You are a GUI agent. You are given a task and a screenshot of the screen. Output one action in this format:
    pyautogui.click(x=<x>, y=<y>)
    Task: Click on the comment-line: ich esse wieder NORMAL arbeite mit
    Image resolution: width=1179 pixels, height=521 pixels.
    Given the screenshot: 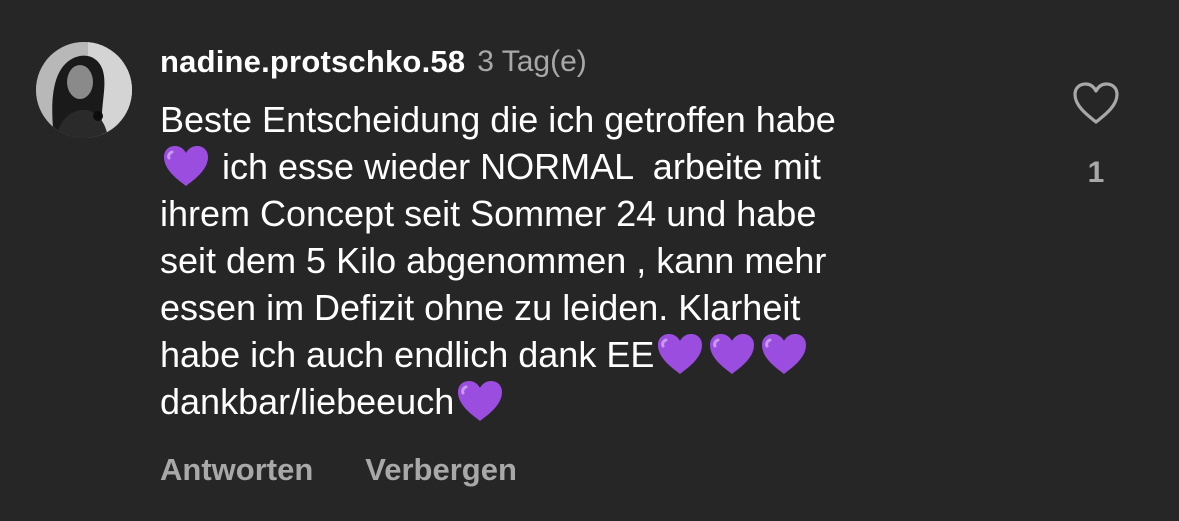 What is the action you would take?
    pyautogui.click(x=590, y=166)
    